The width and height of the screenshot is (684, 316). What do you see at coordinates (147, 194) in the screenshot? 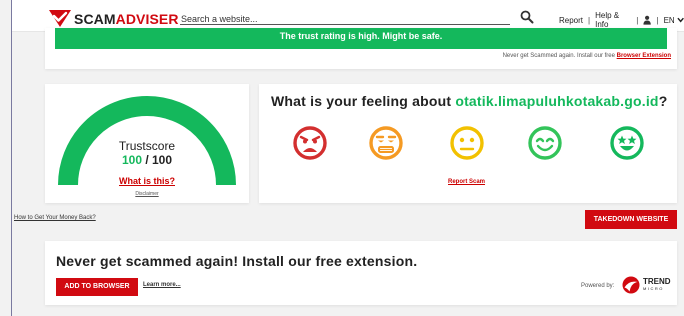
I see `disclaimer-link: Disclaimer` at bounding box center [147, 194].